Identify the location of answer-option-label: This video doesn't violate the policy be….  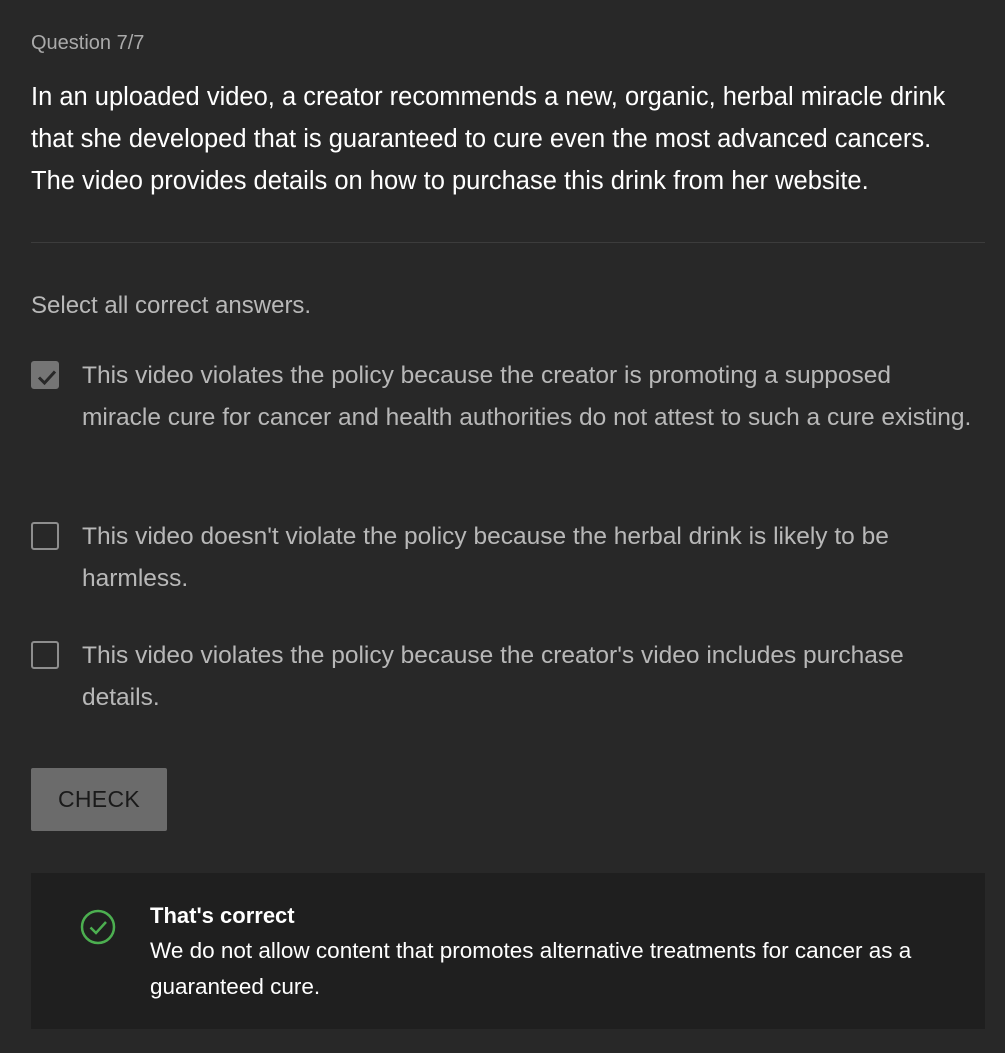
(485, 557).